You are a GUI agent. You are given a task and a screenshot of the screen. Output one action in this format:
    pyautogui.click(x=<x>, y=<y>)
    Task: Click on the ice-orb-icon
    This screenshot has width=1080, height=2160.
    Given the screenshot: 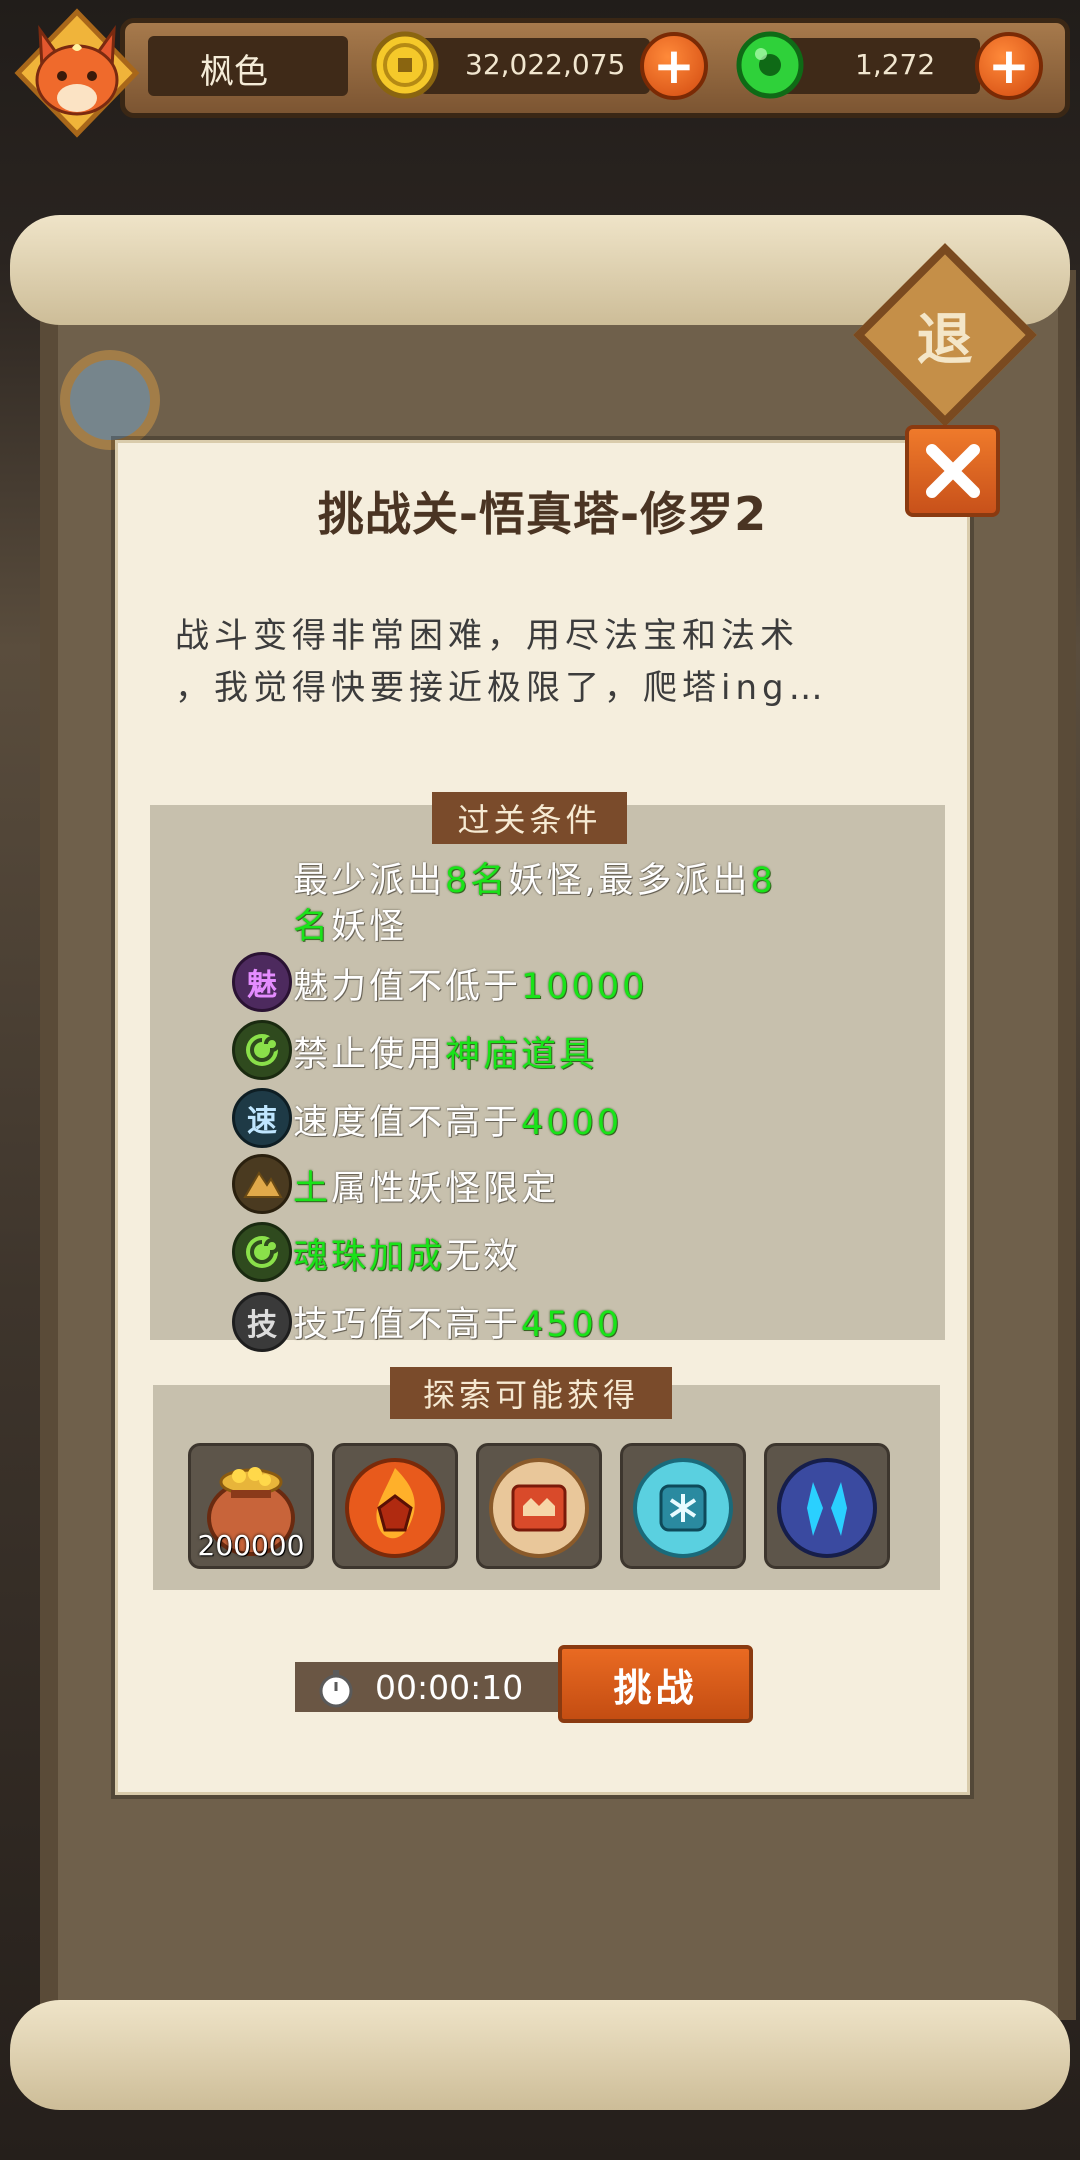 What is the action you would take?
    pyautogui.click(x=683, y=1508)
    